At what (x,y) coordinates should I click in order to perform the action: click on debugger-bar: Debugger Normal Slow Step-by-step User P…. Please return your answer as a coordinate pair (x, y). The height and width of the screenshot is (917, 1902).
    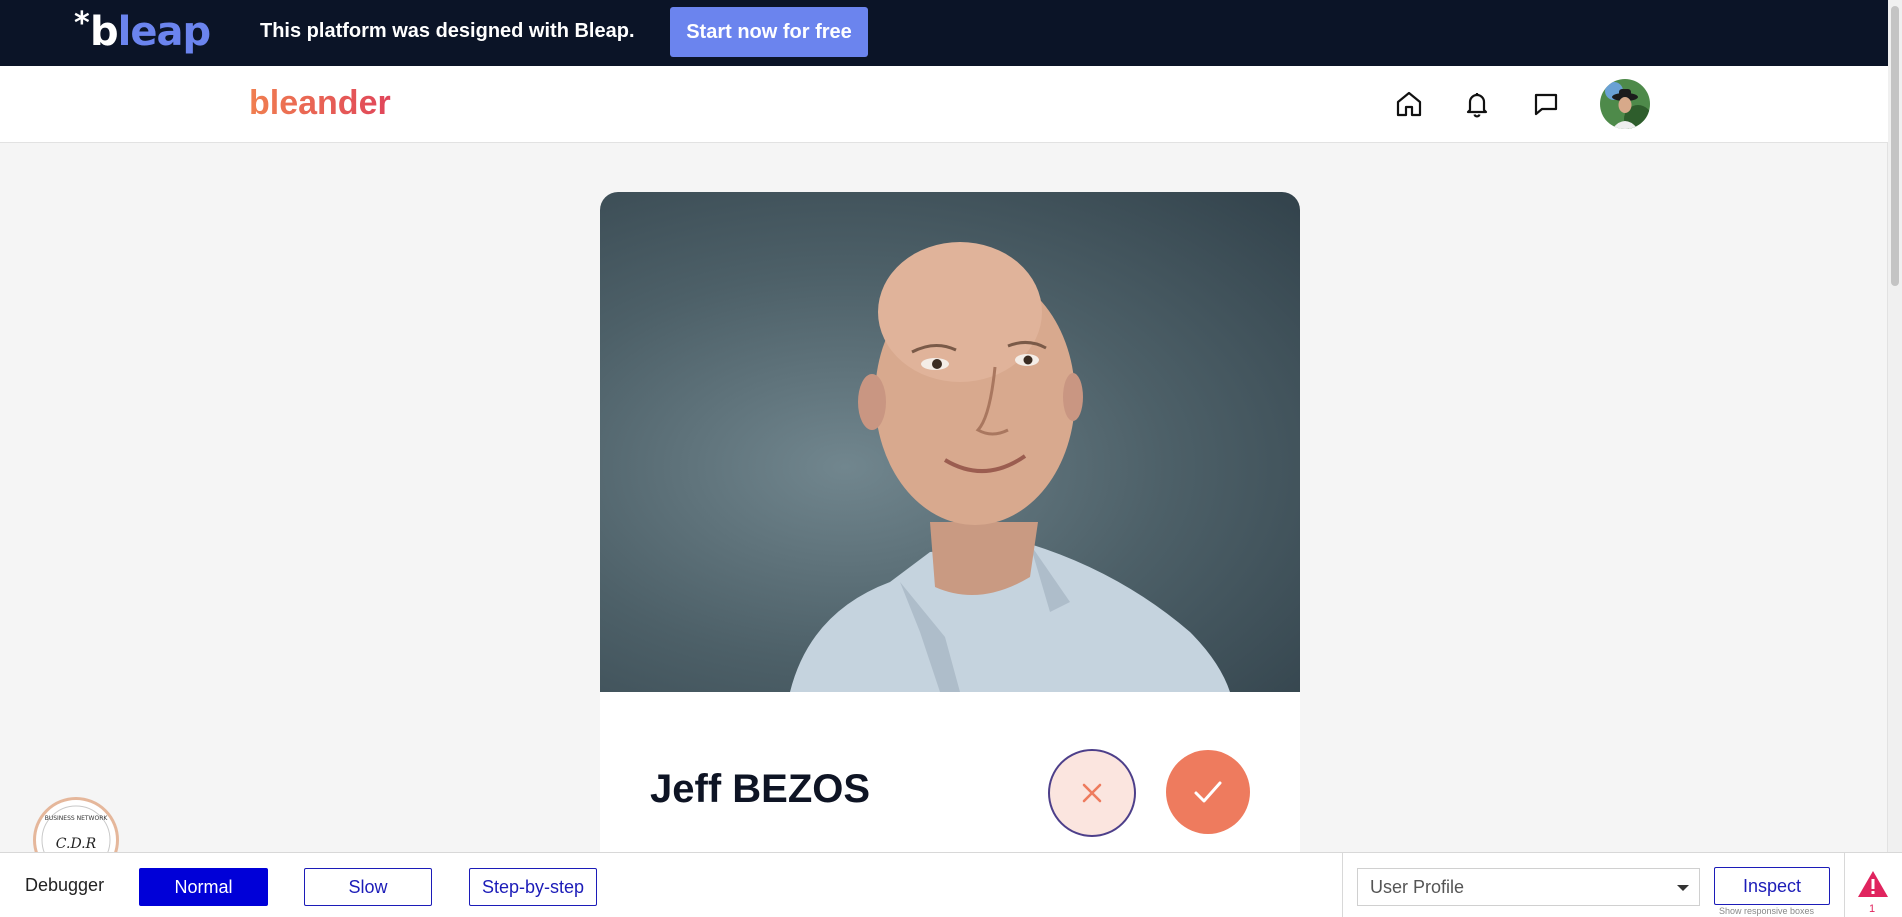
    Looking at the image, I should click on (951, 884).